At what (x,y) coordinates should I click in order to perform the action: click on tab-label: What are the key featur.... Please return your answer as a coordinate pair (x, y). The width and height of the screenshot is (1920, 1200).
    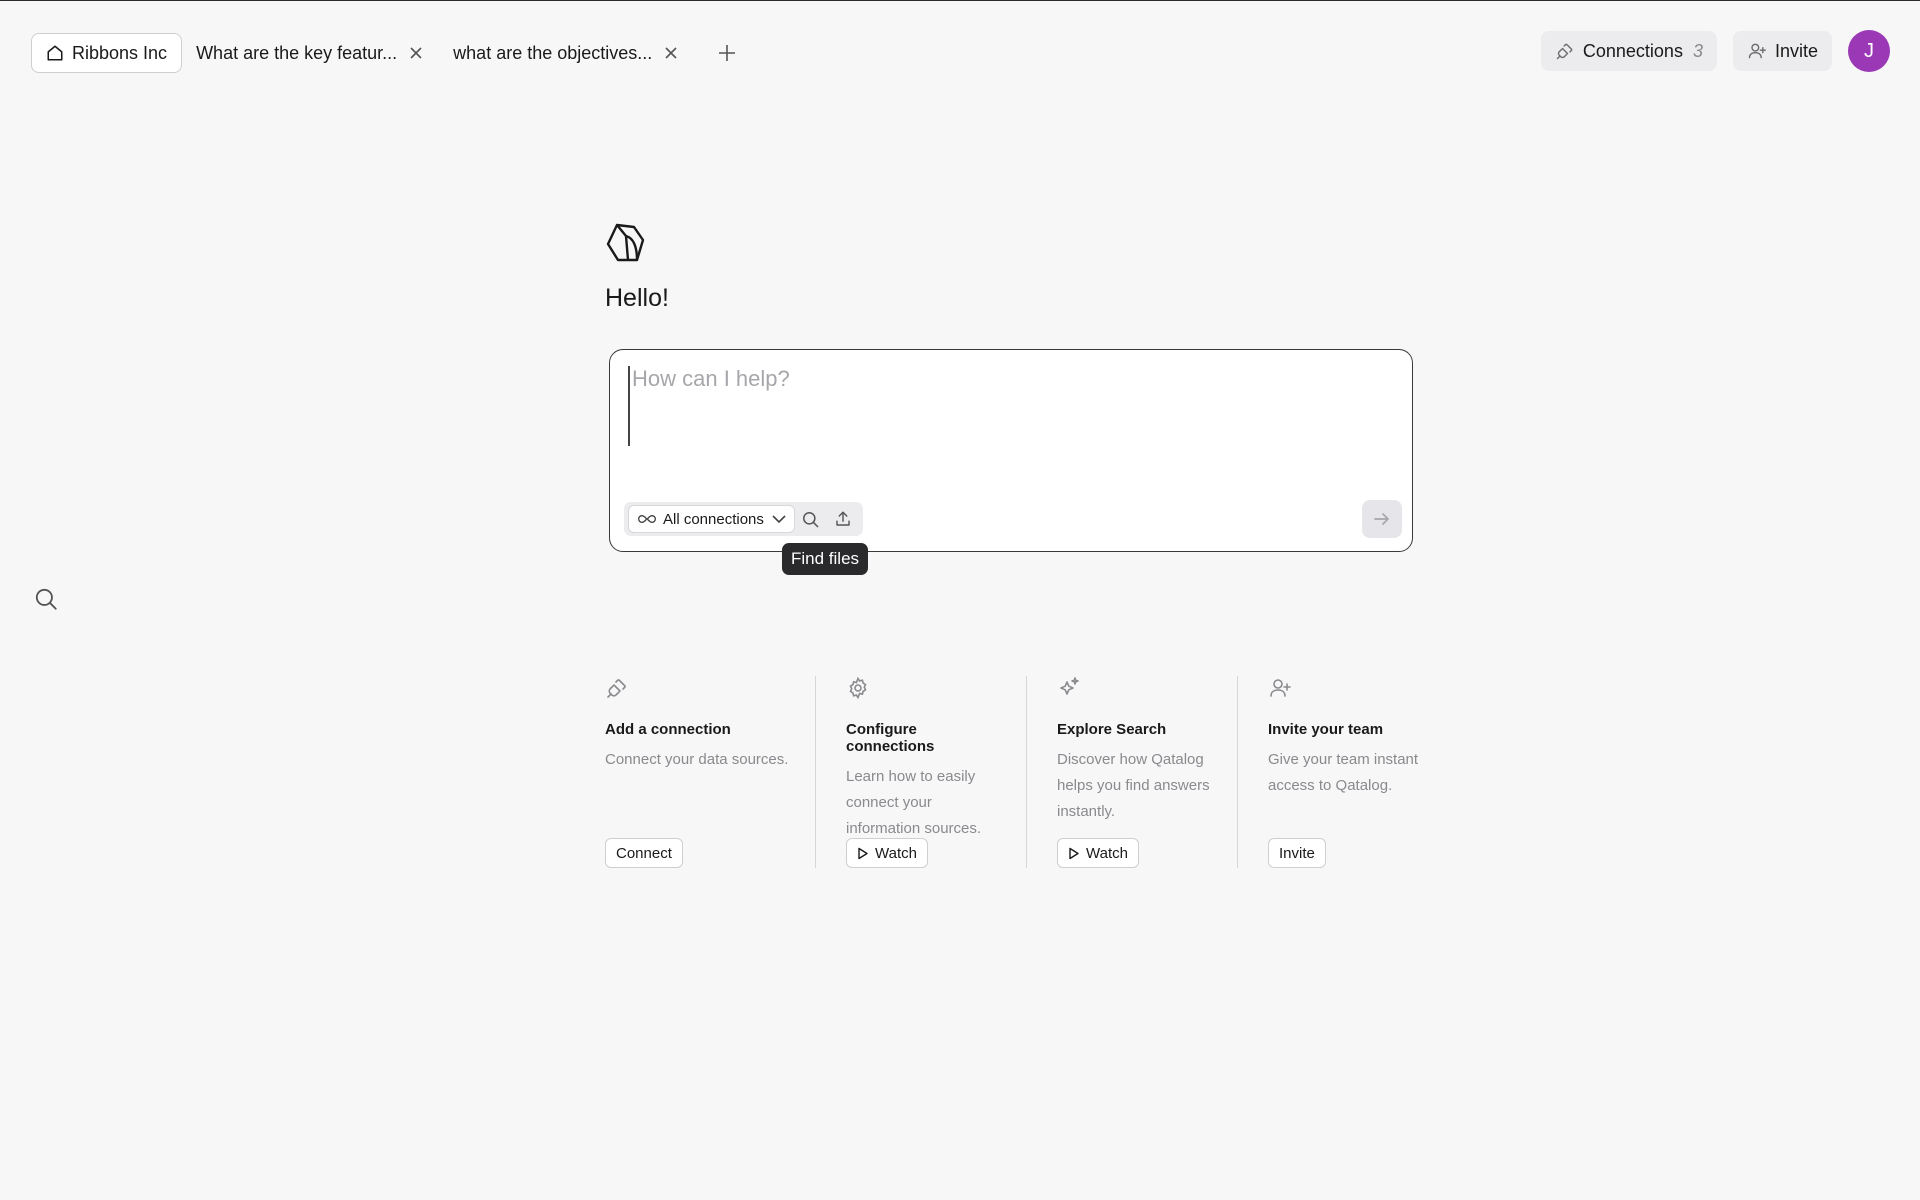
    Looking at the image, I should click on (297, 52).